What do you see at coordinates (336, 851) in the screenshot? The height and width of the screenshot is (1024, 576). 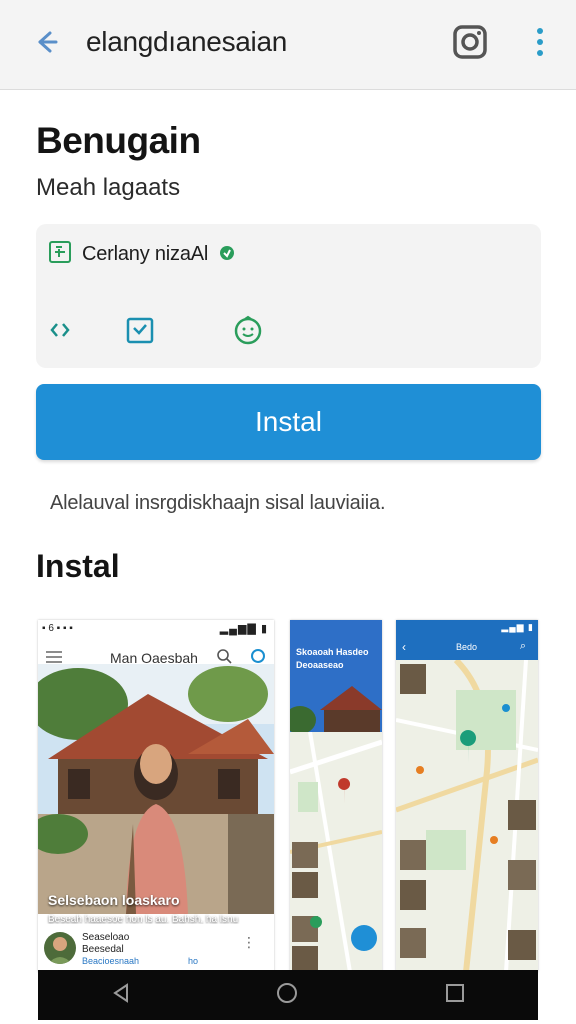 I see `map-view` at bounding box center [336, 851].